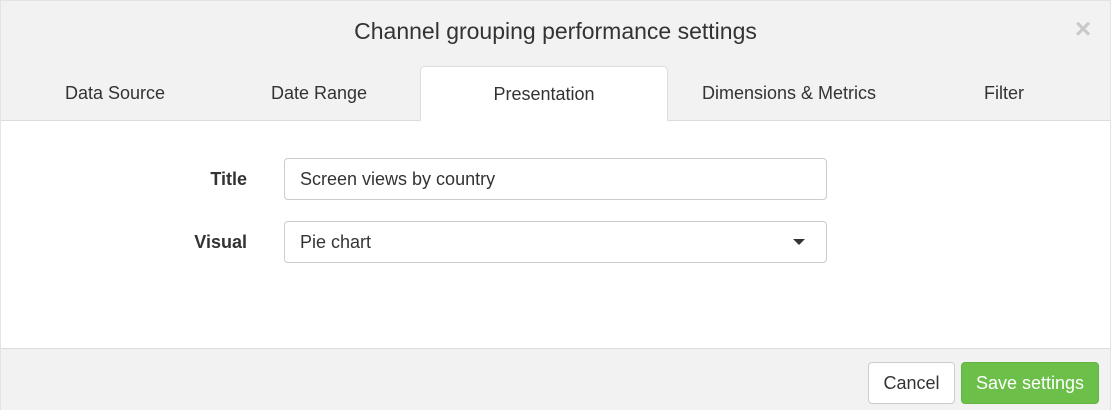  Describe the element at coordinates (319, 93) in the screenshot. I see `tab-date-range: Date Range` at that location.